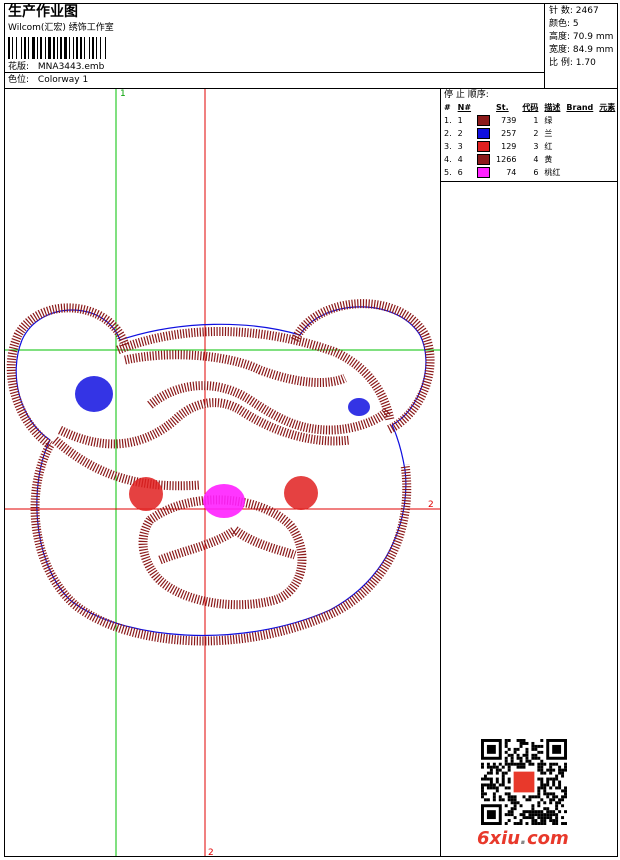 The width and height of the screenshot is (620, 860). What do you see at coordinates (464, 107) in the screenshot?
I see `col-needle: N#` at bounding box center [464, 107].